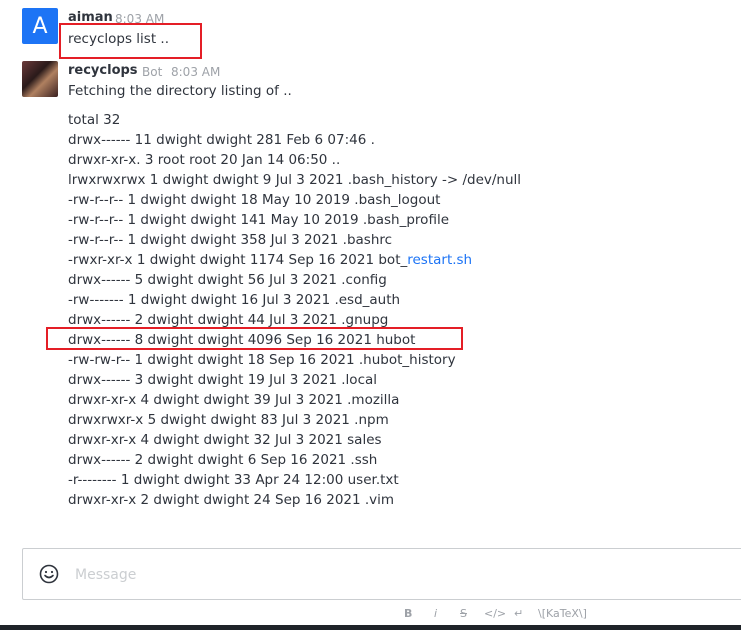  I want to click on bottom-bar, so click(370, 627).